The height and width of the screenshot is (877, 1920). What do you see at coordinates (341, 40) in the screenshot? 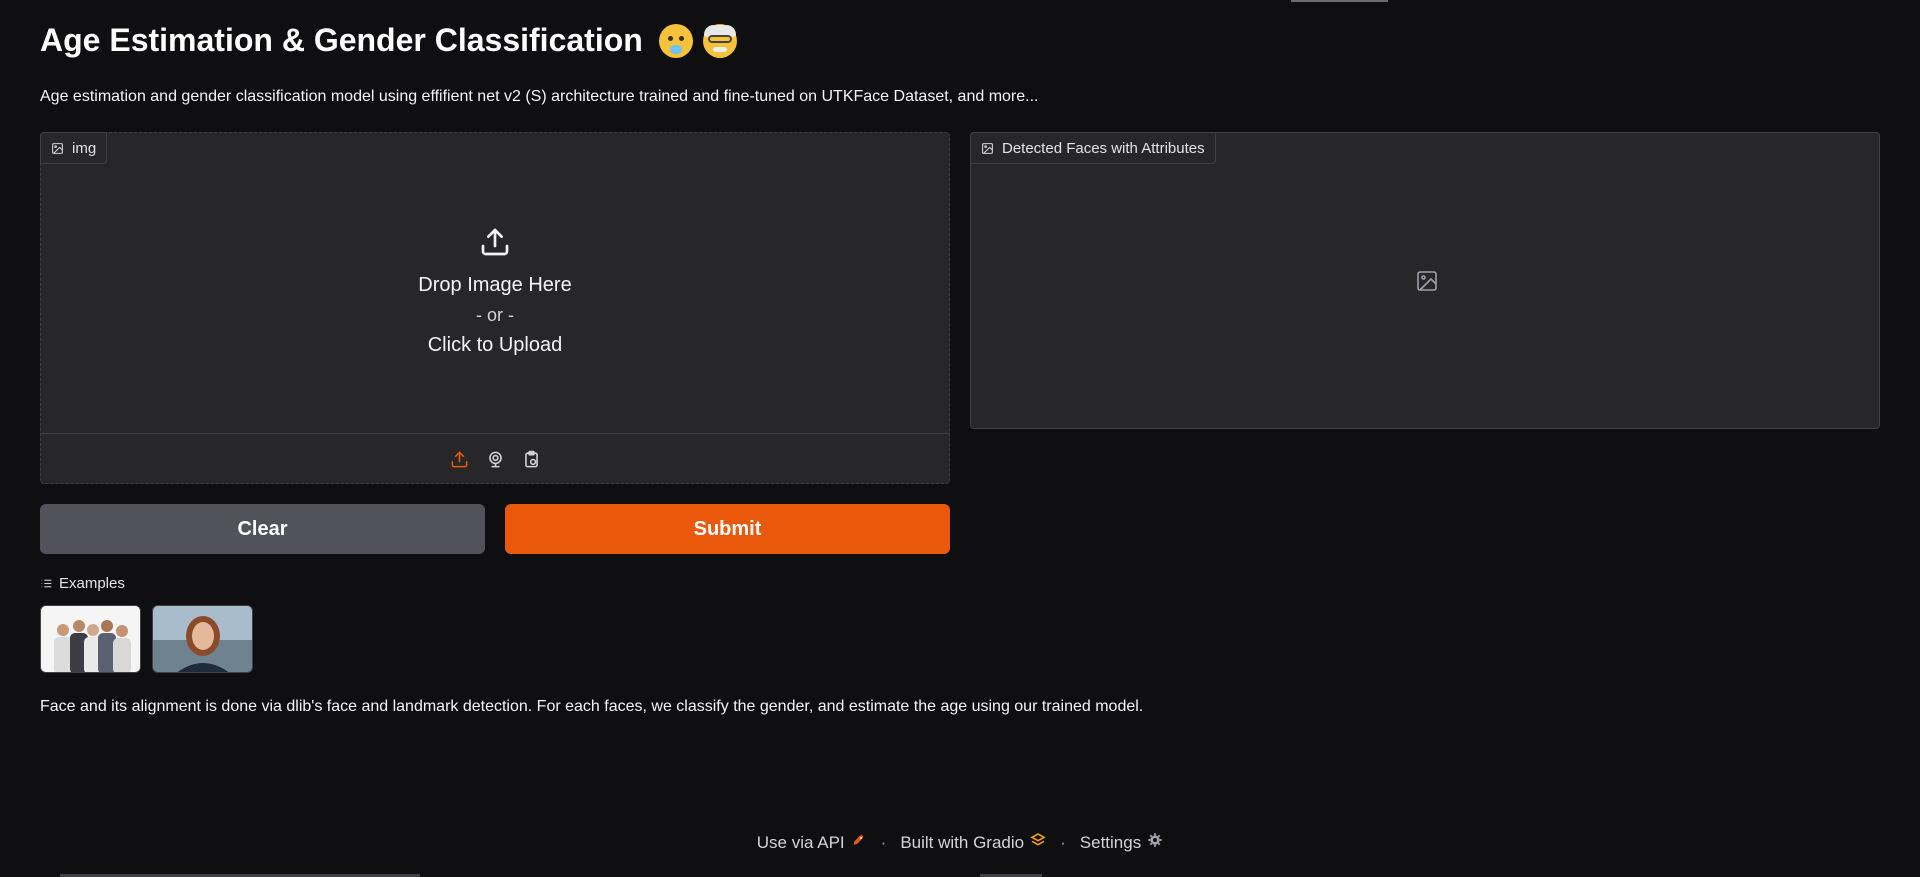
I see `page-title-text: Age Estimation & Gender Classification` at bounding box center [341, 40].